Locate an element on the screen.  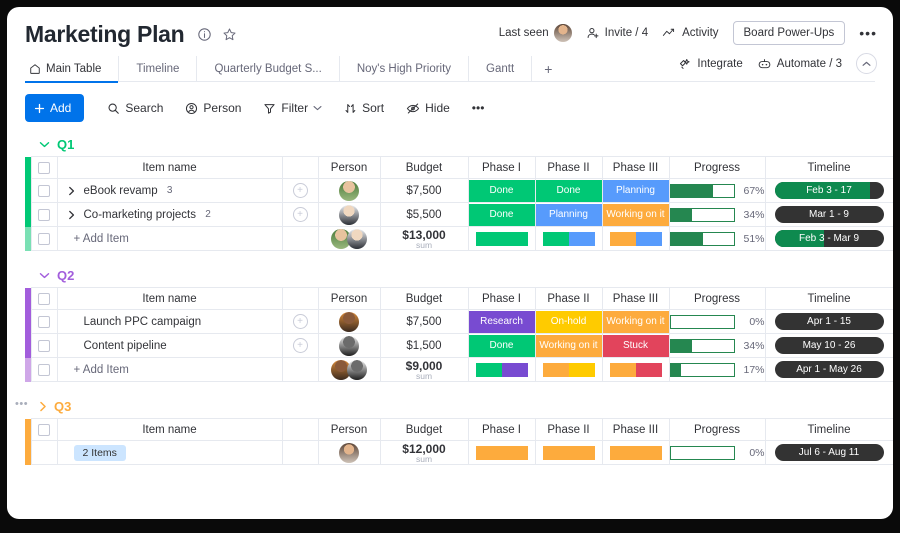
last-seen: Last seen is located at coordinates (535, 33).